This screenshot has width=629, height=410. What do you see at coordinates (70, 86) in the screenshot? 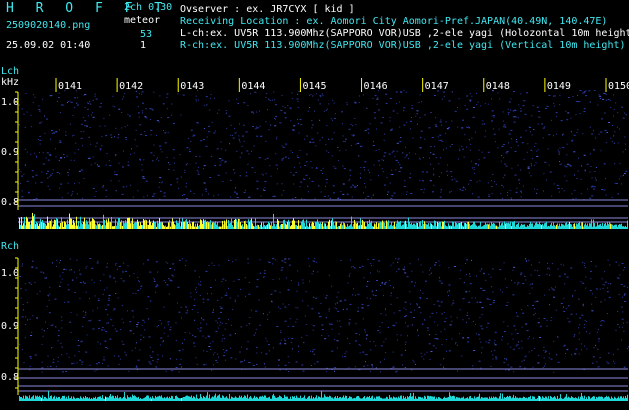
I see `x-tick-label: 0141` at bounding box center [70, 86].